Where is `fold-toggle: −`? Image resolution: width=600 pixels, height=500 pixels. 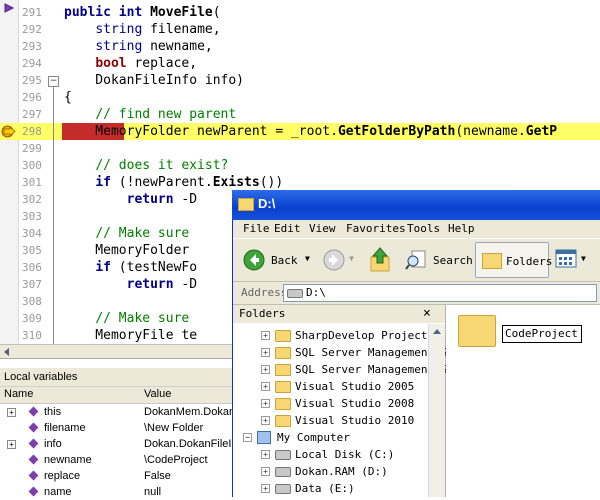 fold-toggle: − is located at coordinates (53, 81).